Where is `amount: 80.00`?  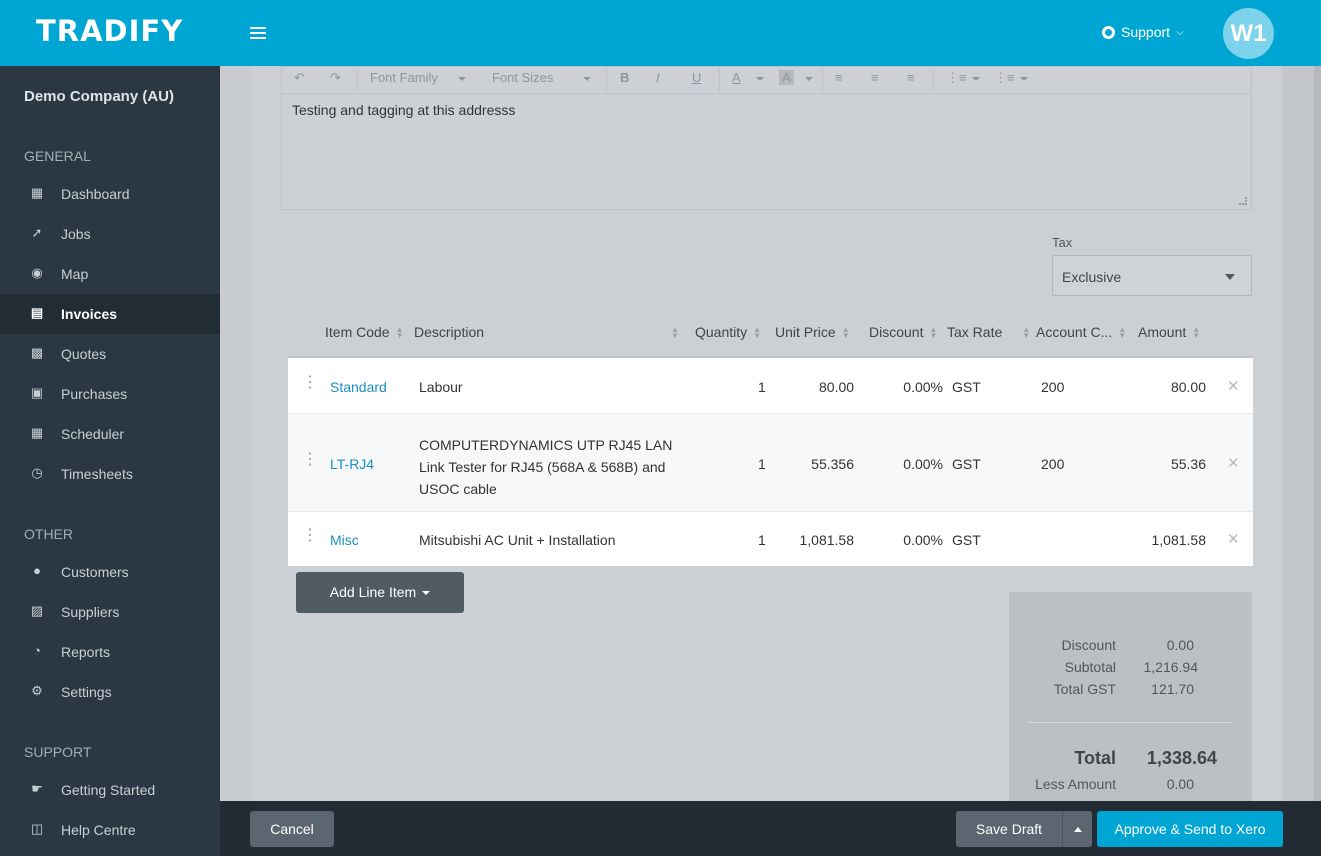 amount: 80.00 is located at coordinates (1188, 387).